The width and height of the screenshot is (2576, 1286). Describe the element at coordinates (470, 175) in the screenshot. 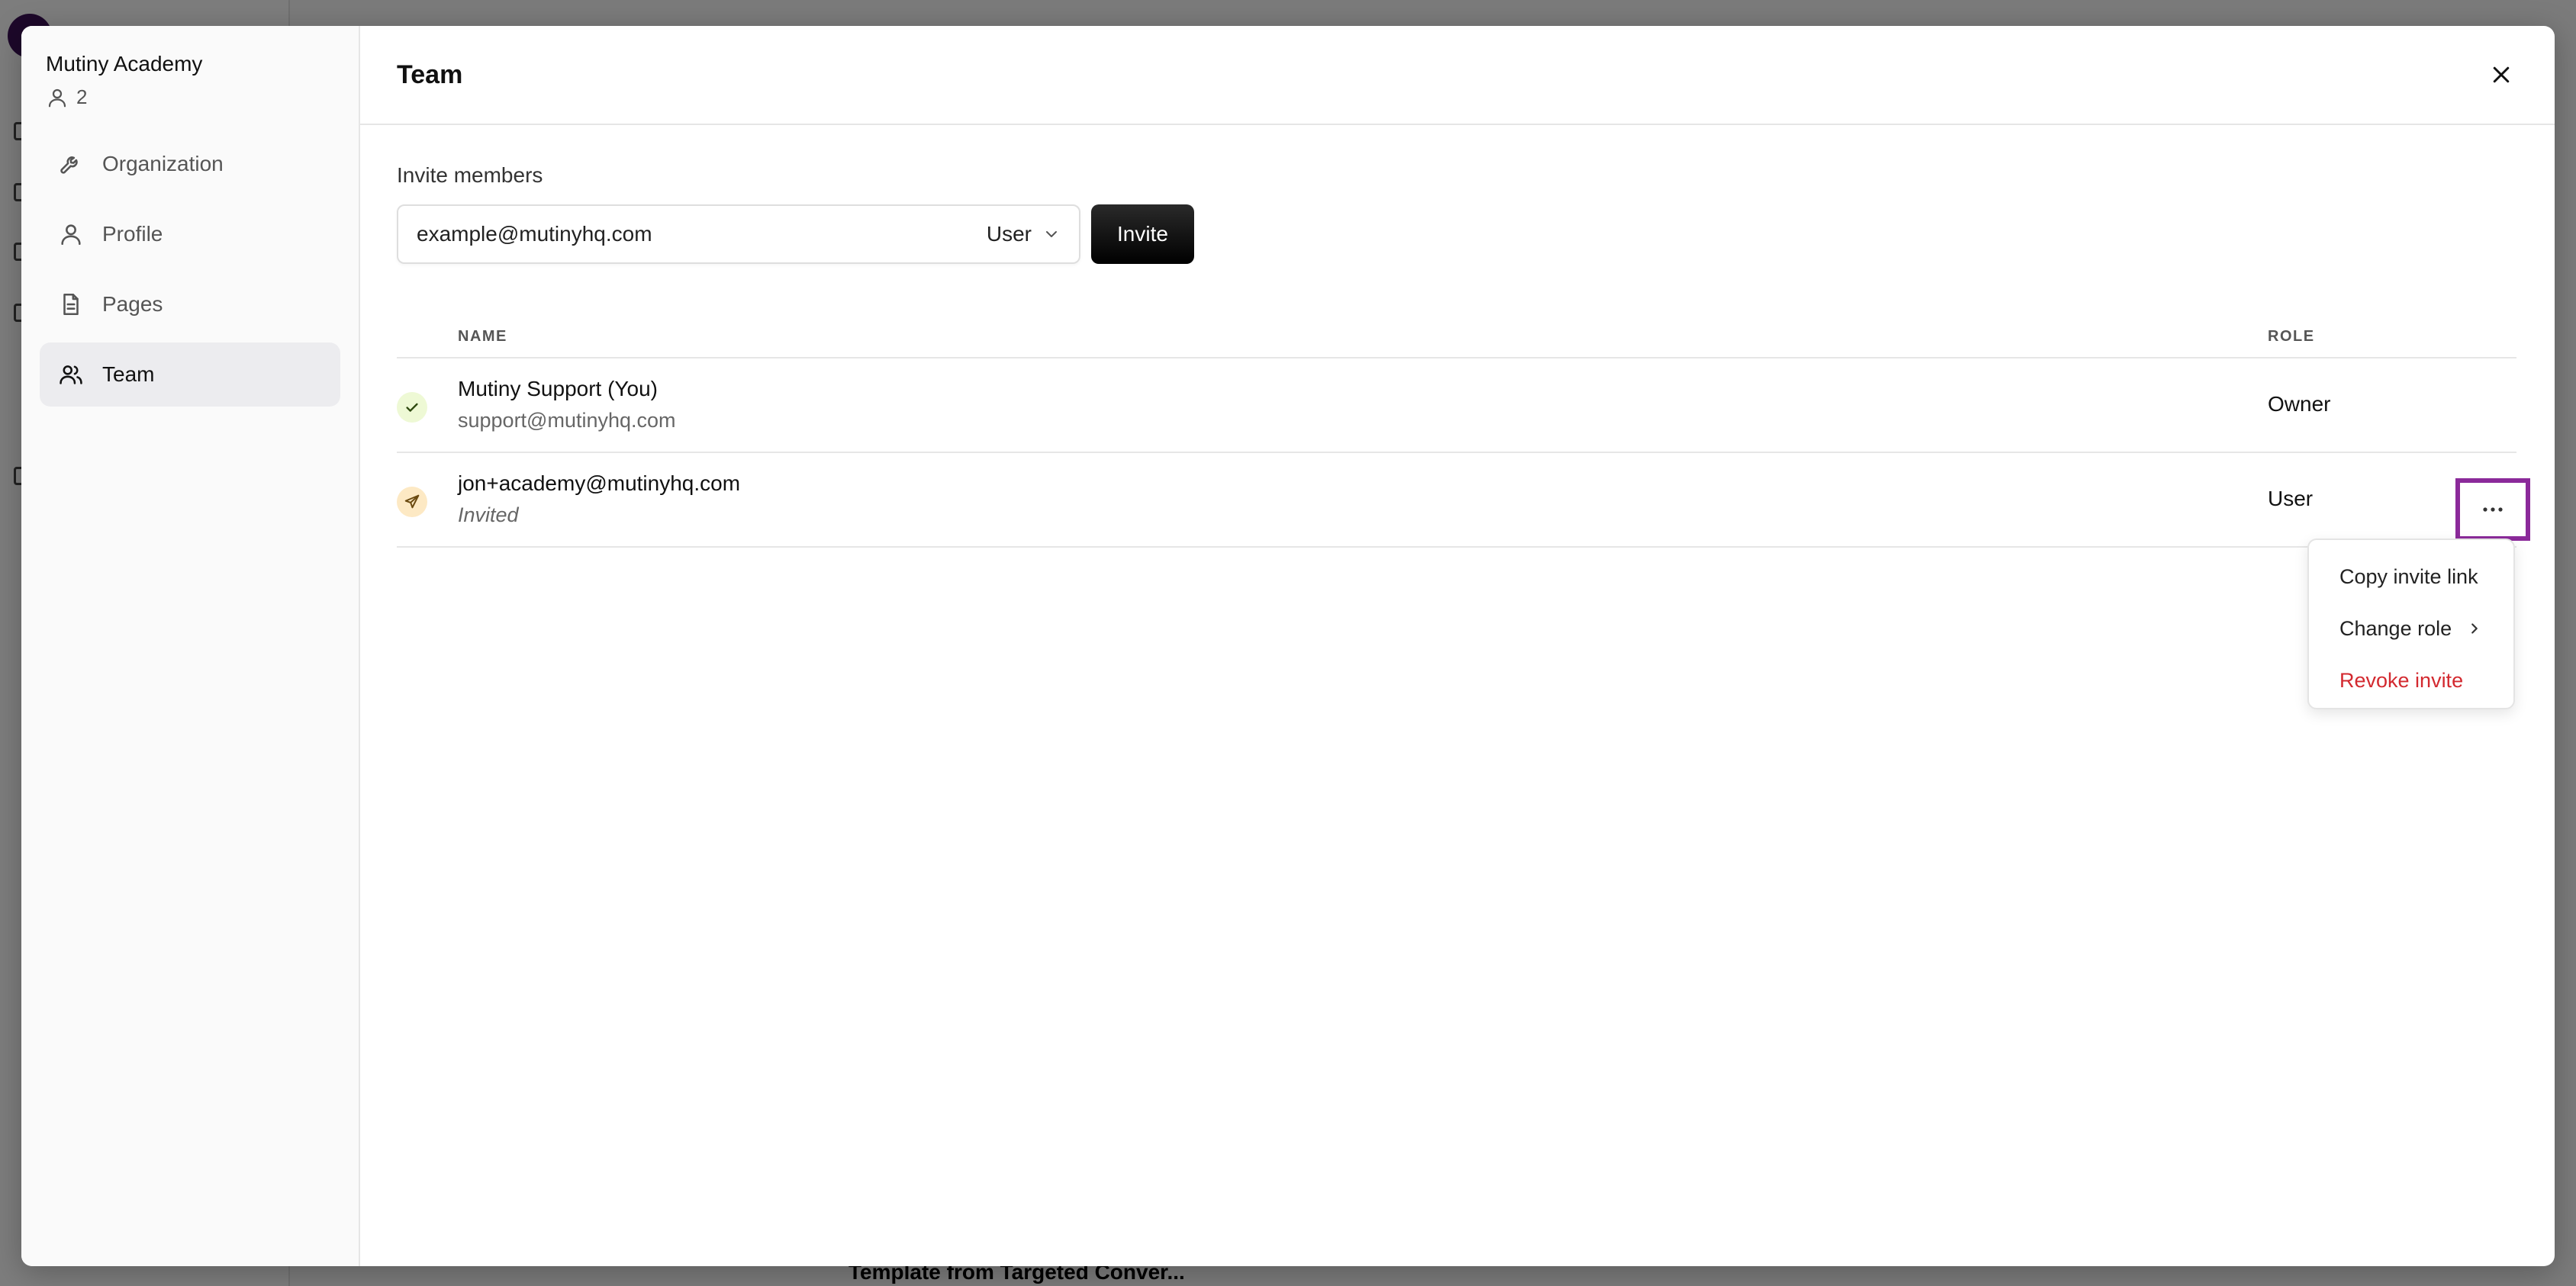

I see `invite-label: Invite members` at that location.